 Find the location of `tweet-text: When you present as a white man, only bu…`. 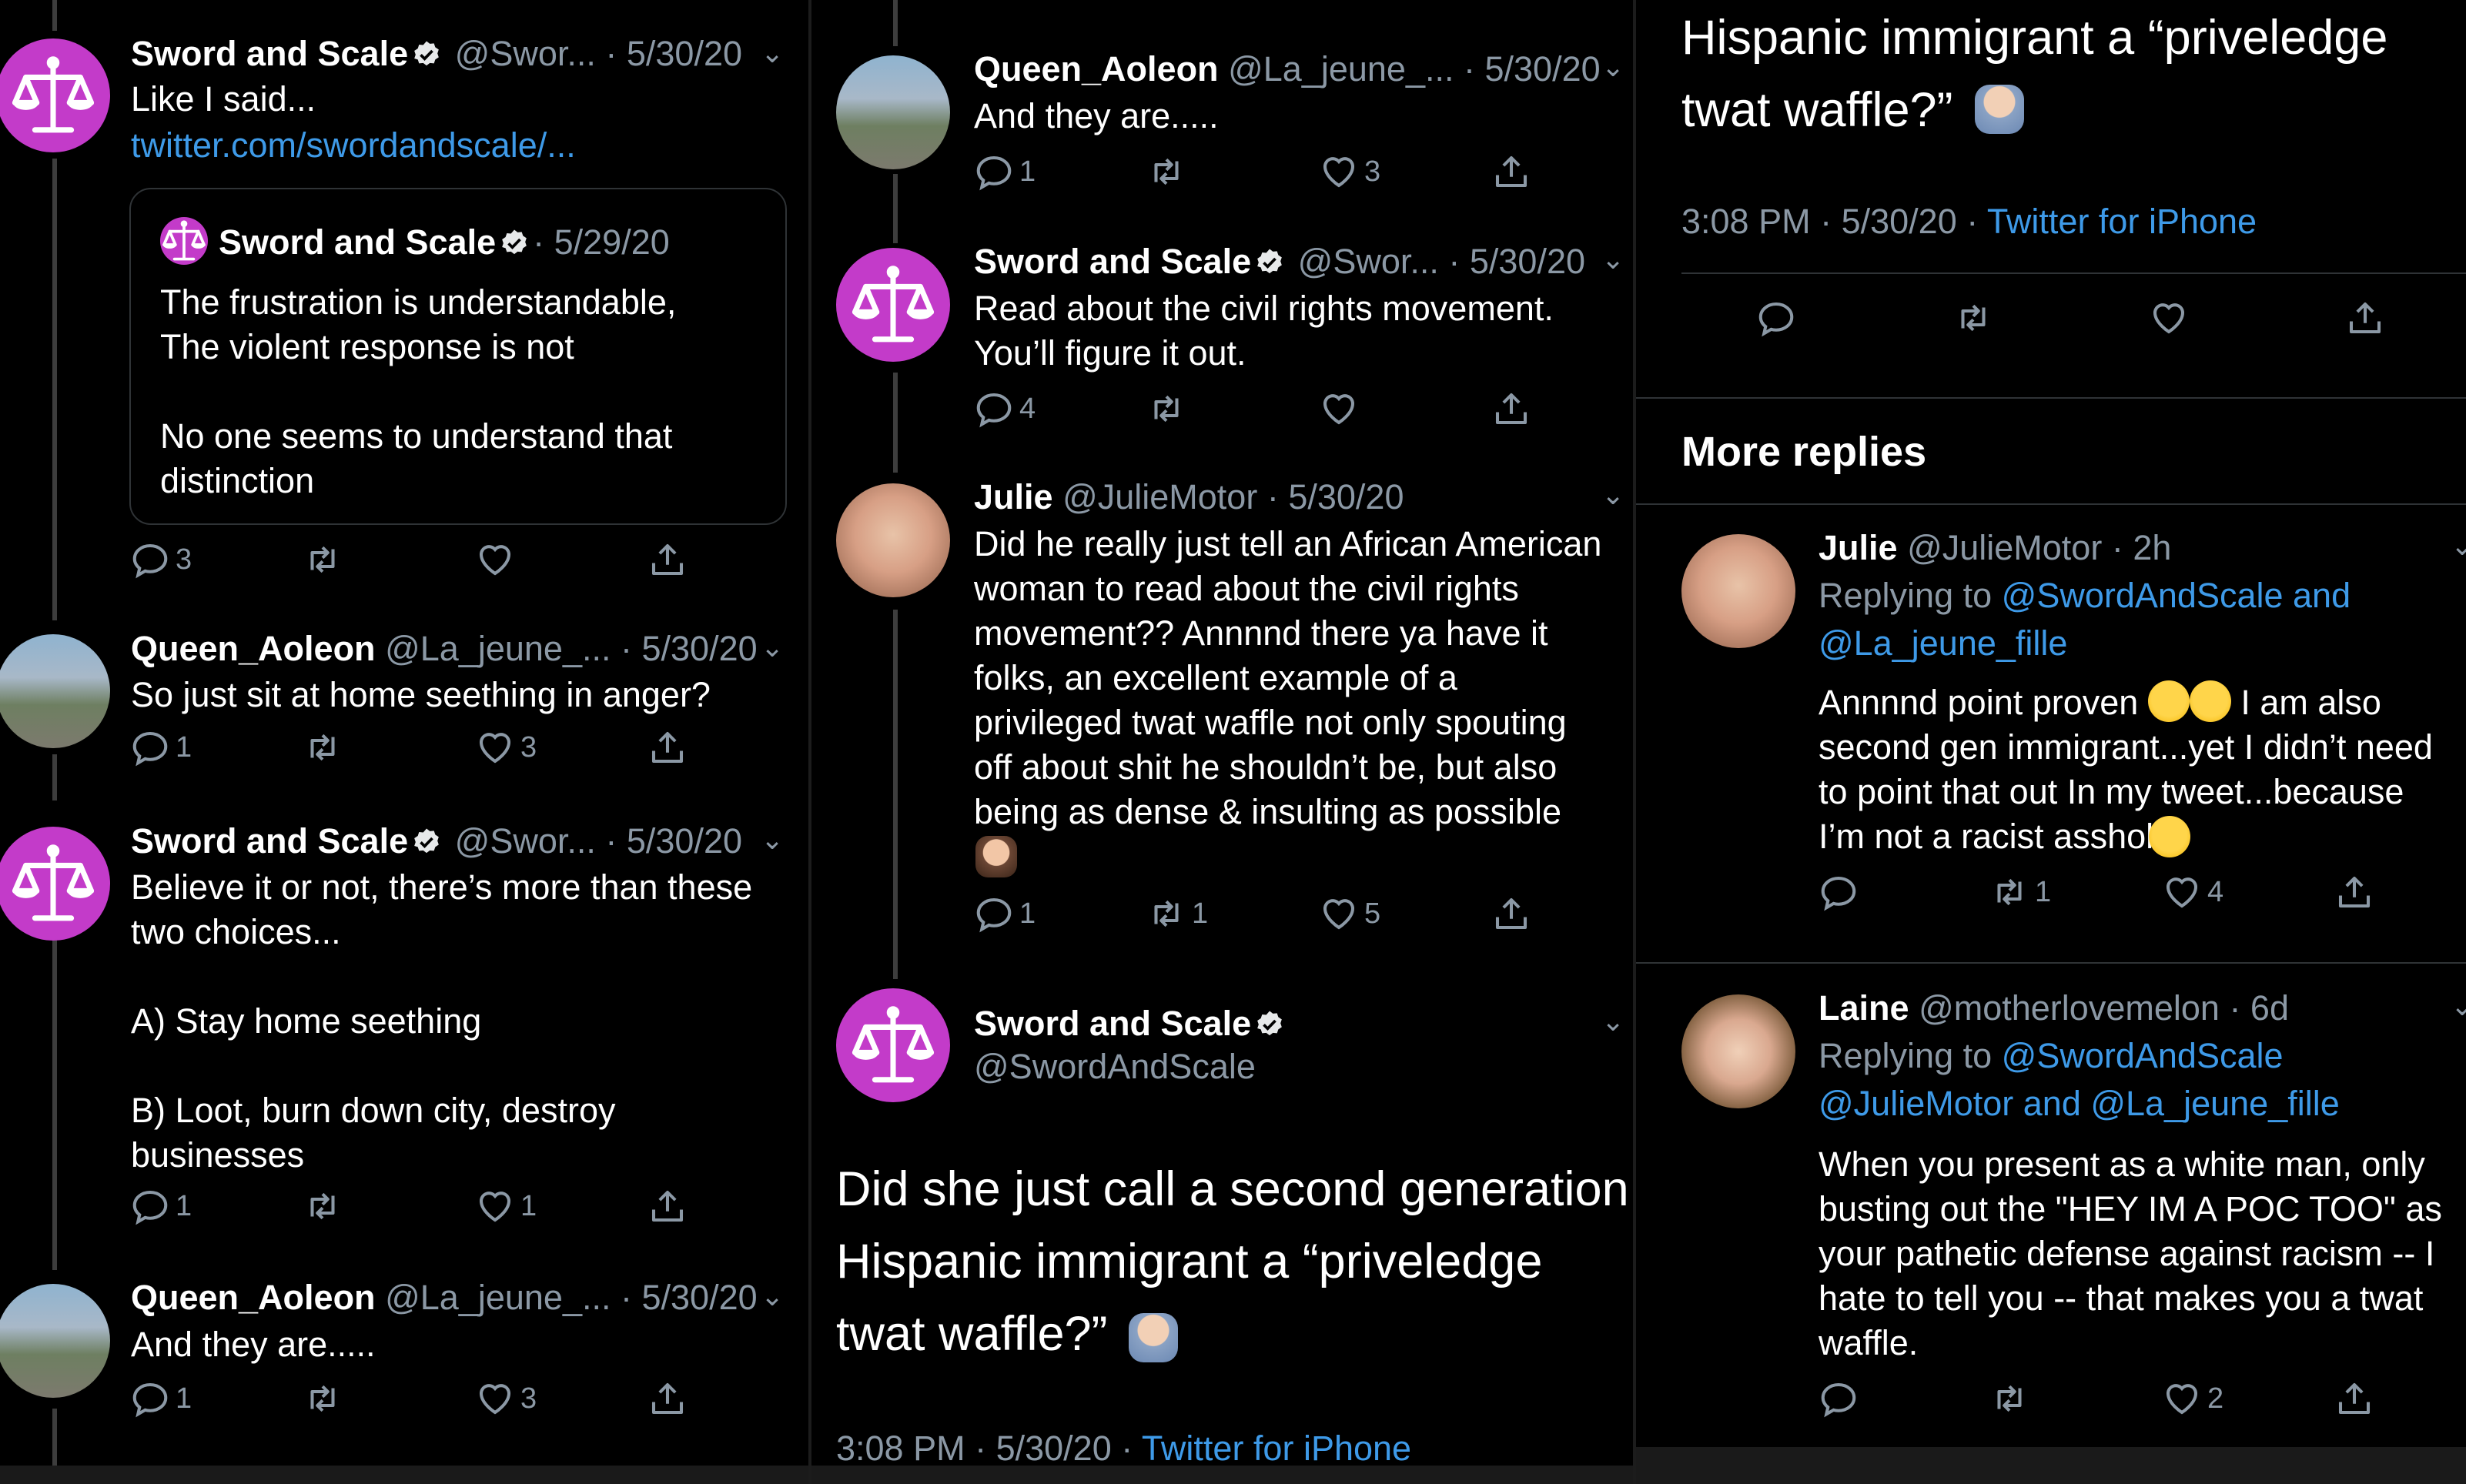

tweet-text: When you present as a white man, only bu… is located at coordinates (2130, 1253).